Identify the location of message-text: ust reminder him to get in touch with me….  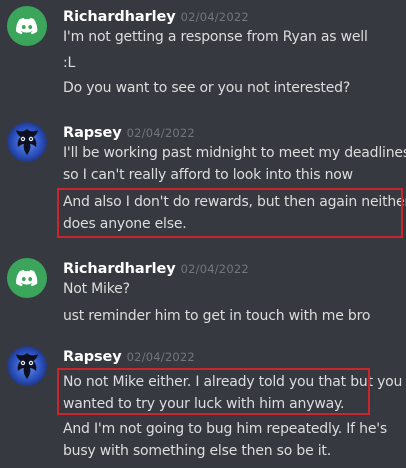
(217, 316).